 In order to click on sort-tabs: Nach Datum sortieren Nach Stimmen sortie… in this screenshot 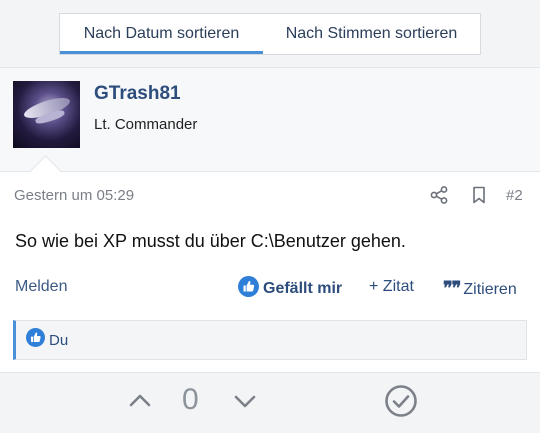, I will do `click(270, 34)`.